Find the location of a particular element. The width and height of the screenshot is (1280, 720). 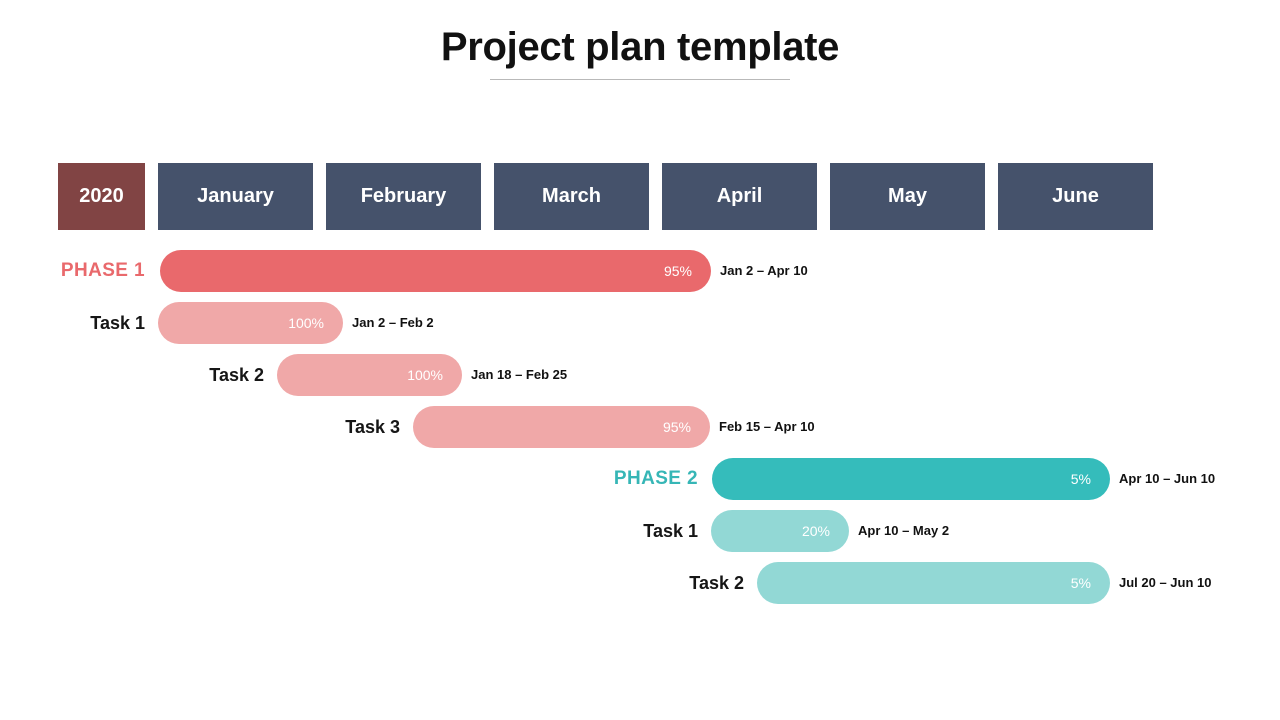

gantt-bar-percent: 20% is located at coordinates (815, 531).